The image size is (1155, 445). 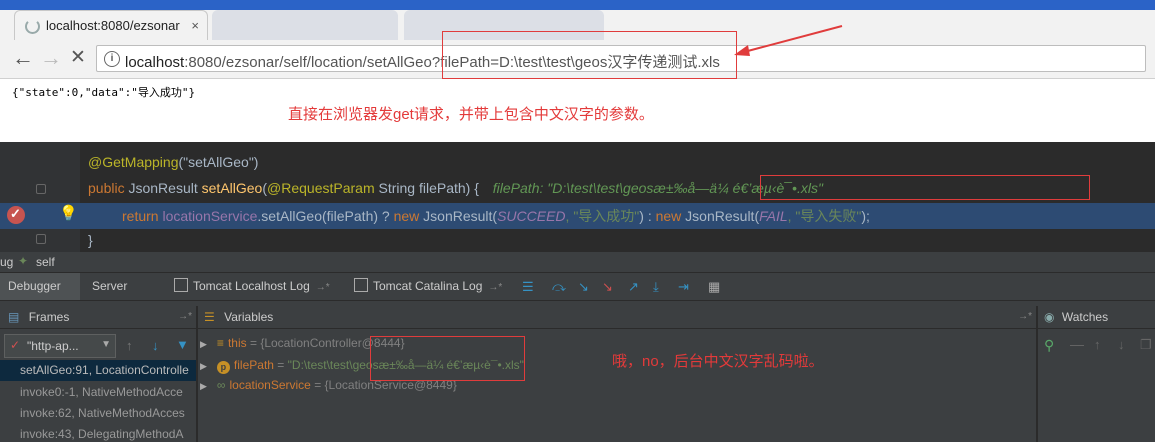 What do you see at coordinates (528, 287) in the screenshot?
I see `show-execution-point-icon: ☰` at bounding box center [528, 287].